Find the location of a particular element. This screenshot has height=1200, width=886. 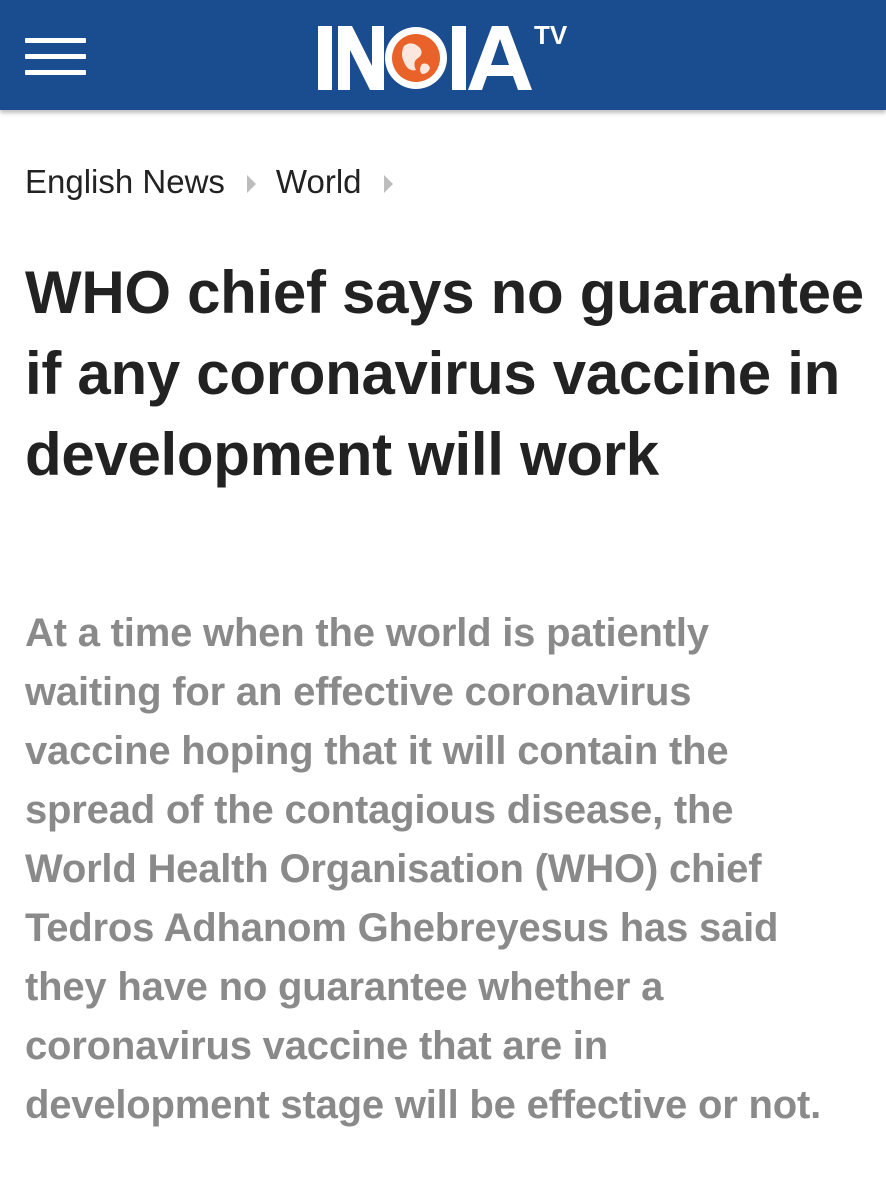

logo-letter-n is located at coordinates (361, 58).